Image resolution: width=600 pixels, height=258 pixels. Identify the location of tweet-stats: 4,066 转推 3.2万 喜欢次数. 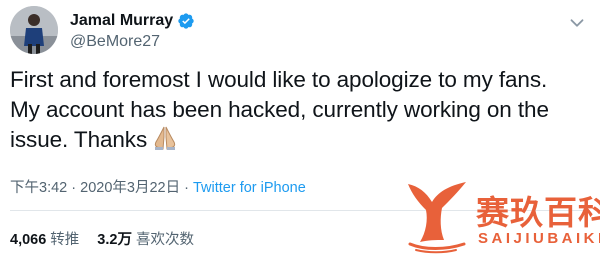
(111, 238).